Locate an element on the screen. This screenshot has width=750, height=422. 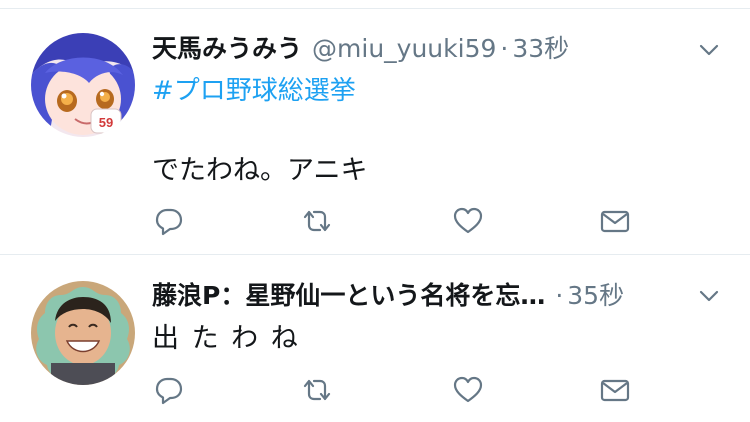
timestamp: 33秒 is located at coordinates (540, 46).